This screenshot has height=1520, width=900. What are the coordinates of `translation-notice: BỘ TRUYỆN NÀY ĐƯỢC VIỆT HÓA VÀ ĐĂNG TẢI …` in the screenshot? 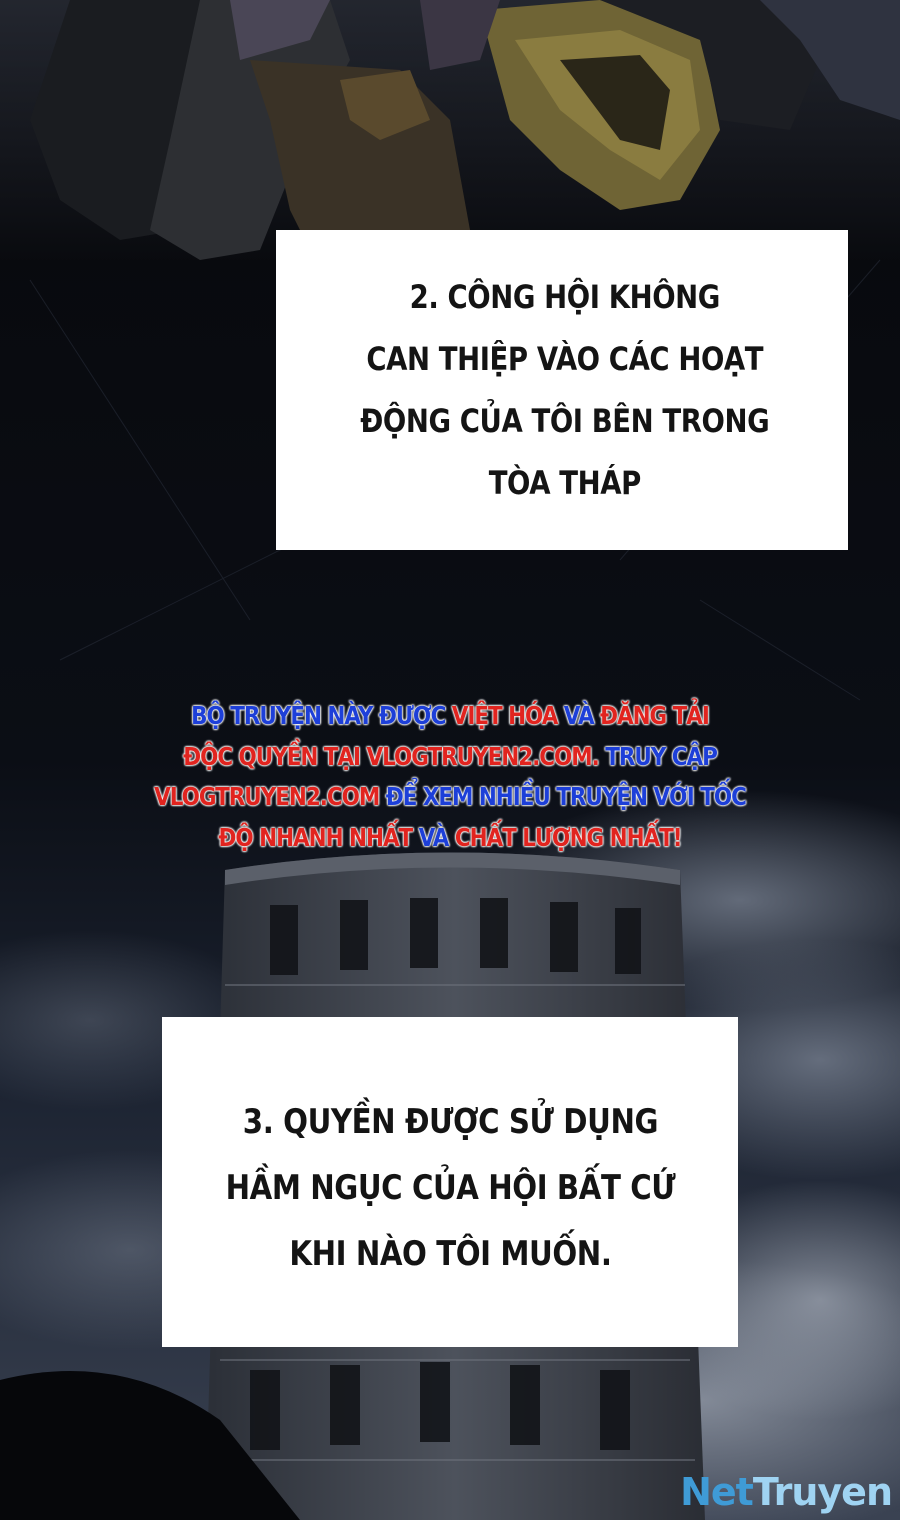 It's located at (450, 777).